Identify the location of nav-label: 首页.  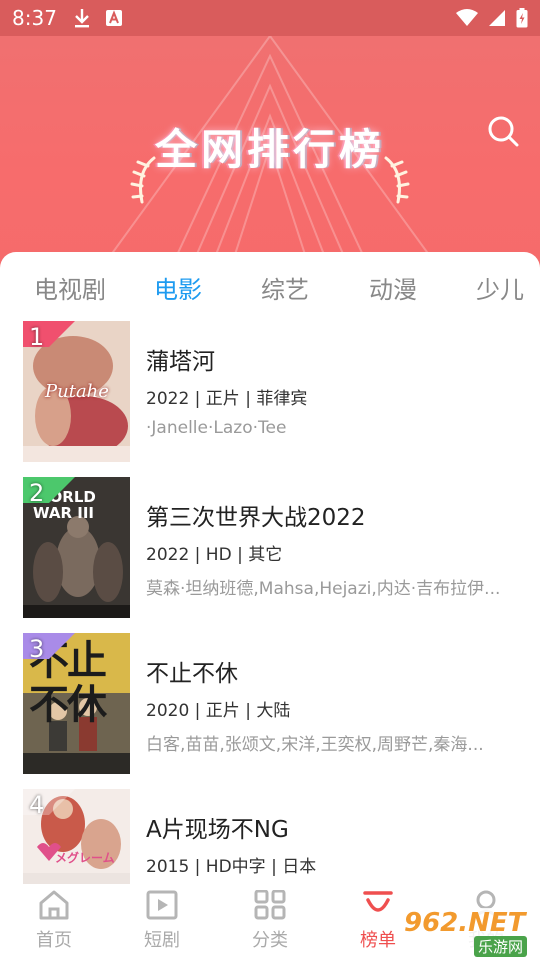
(54, 940).